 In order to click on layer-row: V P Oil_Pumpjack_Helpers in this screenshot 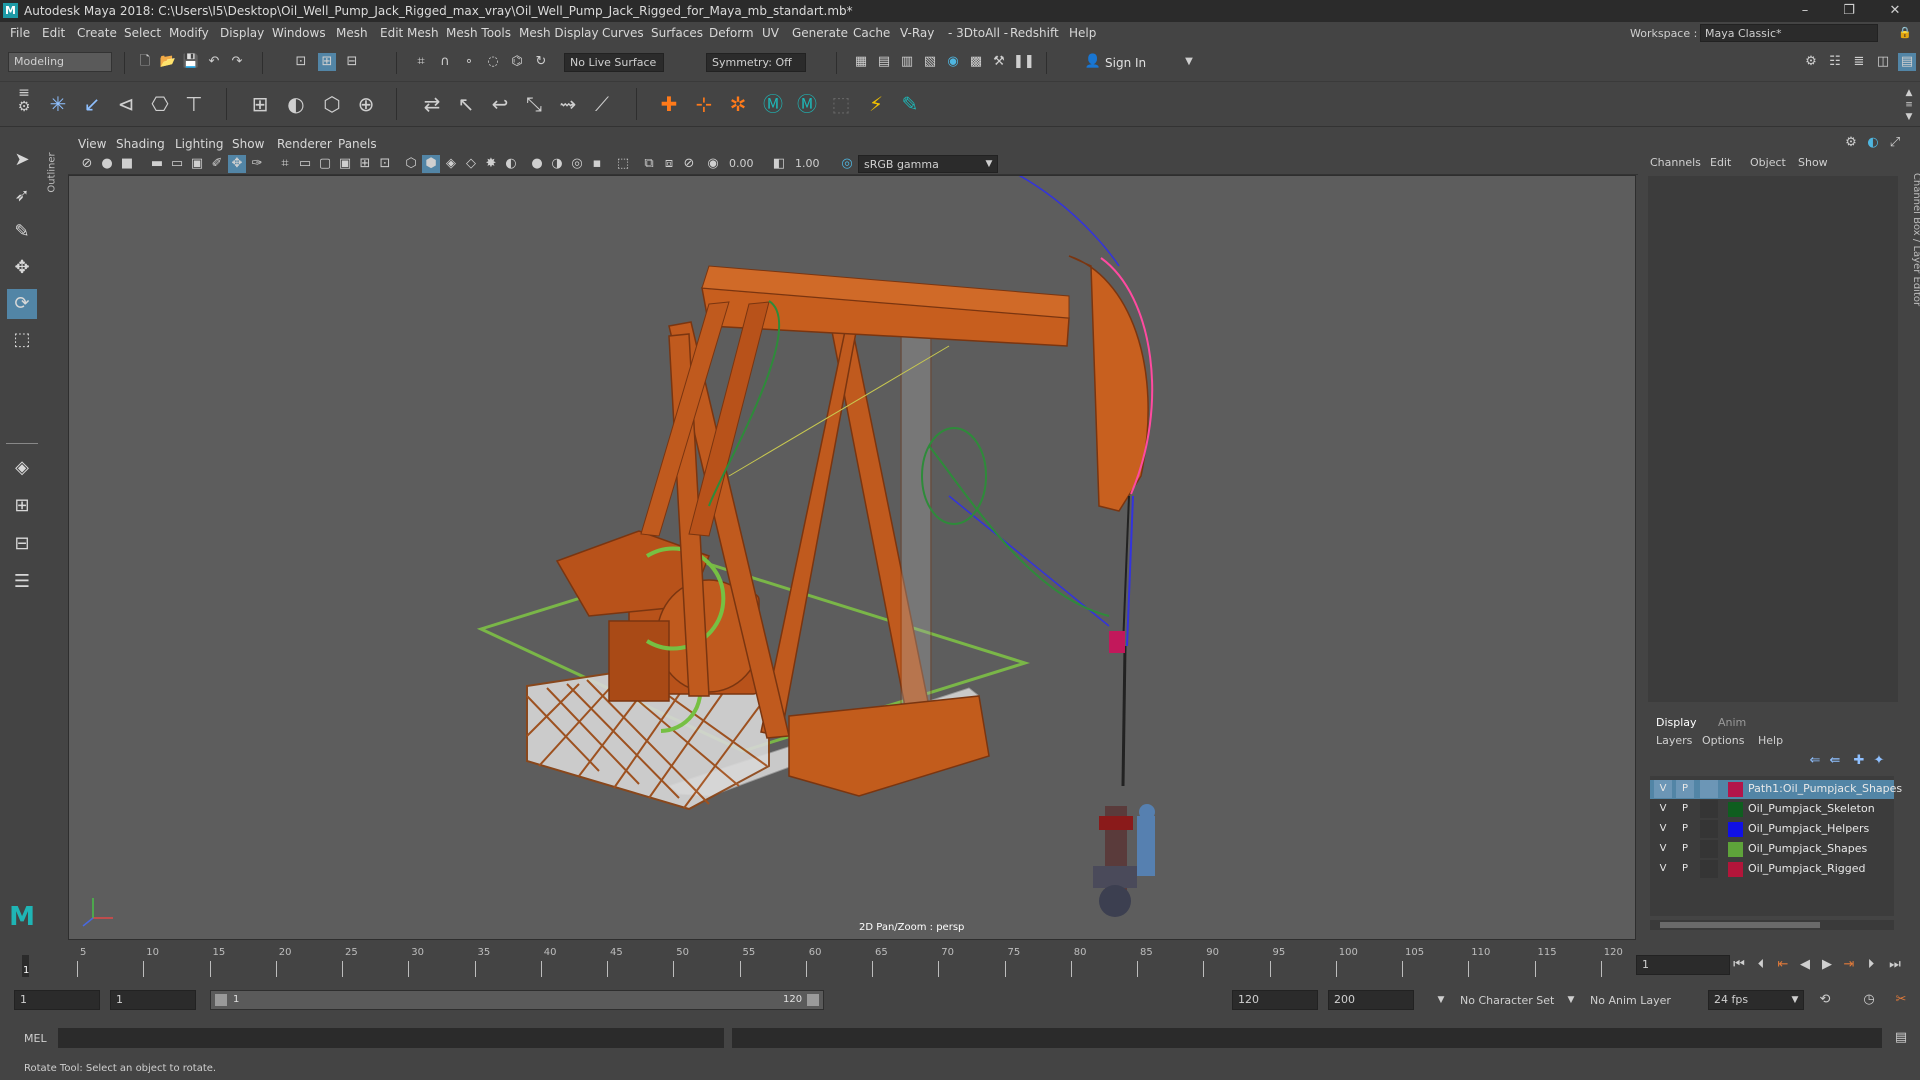, I will do `click(1772, 829)`.